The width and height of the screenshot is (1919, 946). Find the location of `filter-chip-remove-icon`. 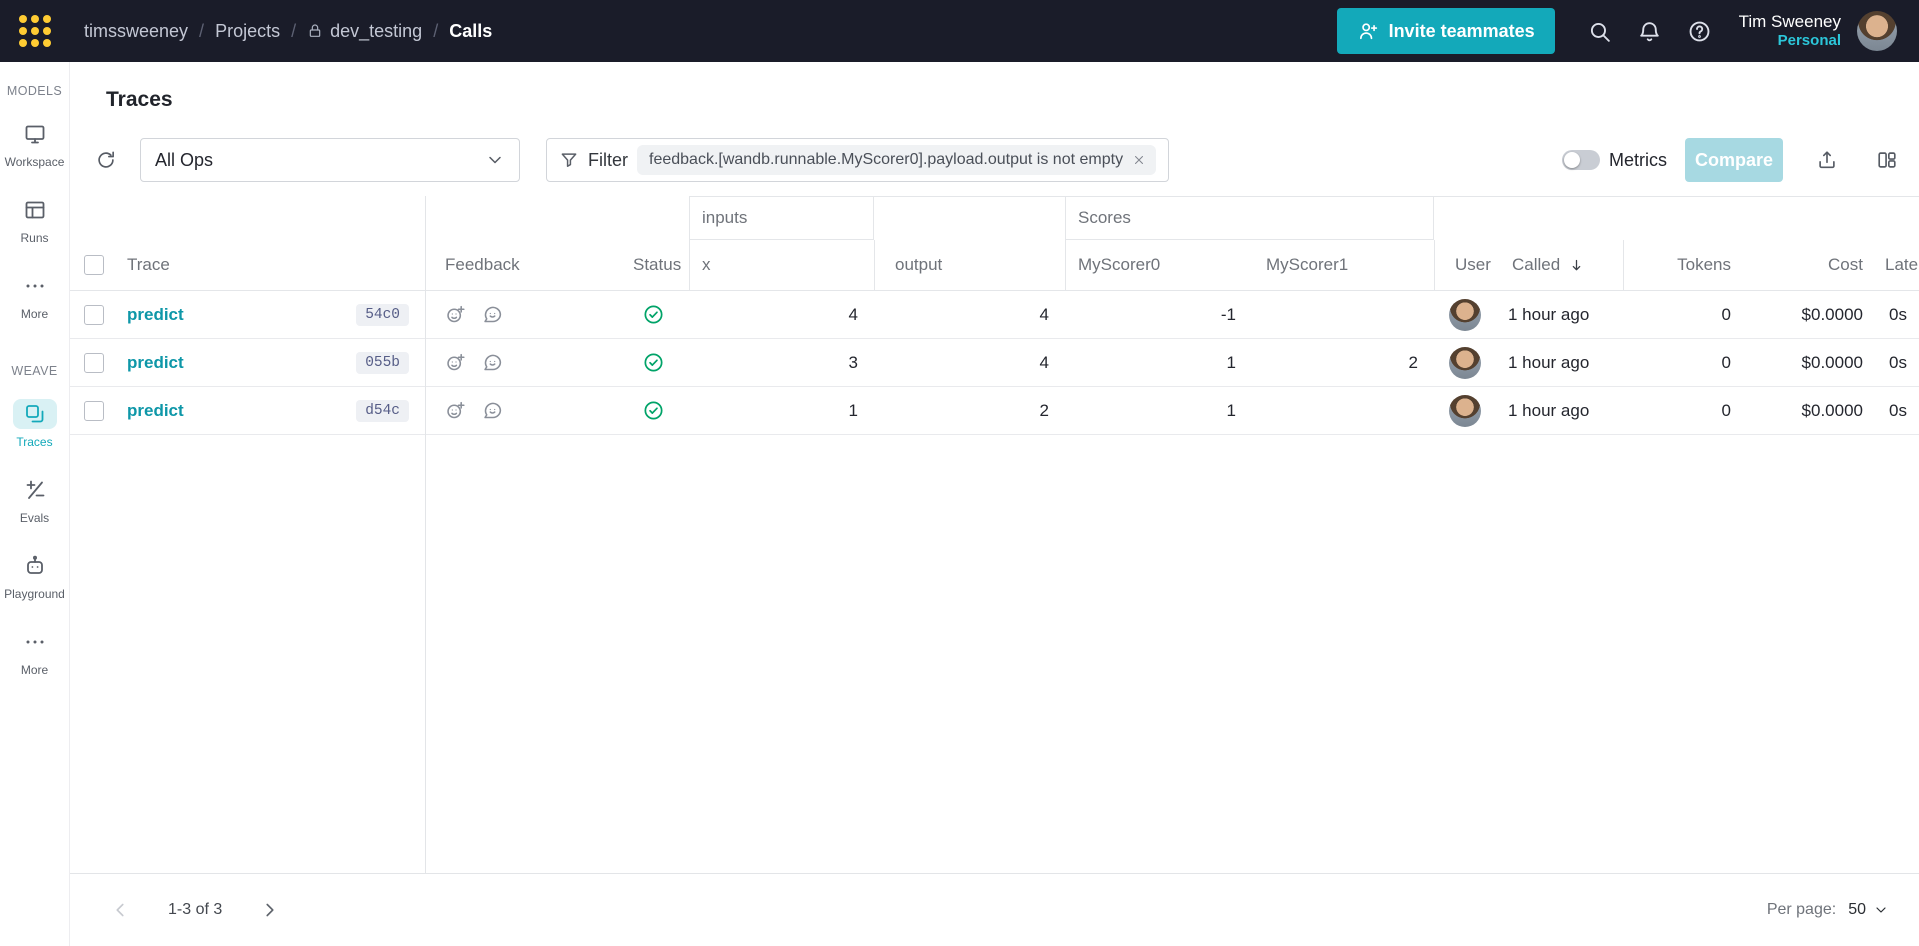

filter-chip-remove-icon is located at coordinates (1139, 160).